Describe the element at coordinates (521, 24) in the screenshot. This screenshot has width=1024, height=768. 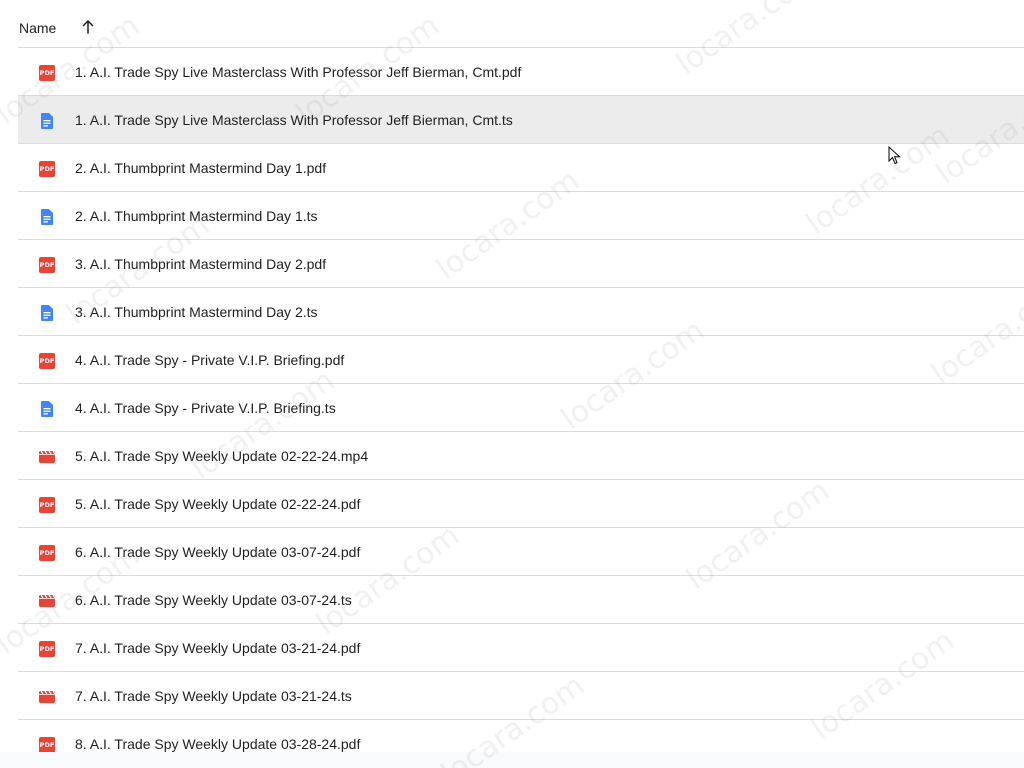
I see `list-header: Name` at that location.